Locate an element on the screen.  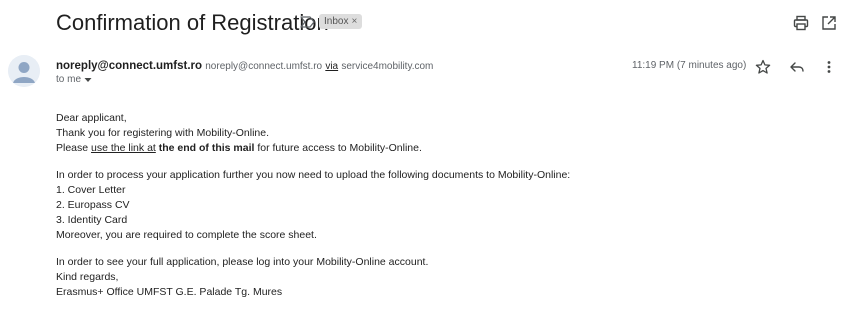
importance-marker-icon is located at coordinates (308, 22).